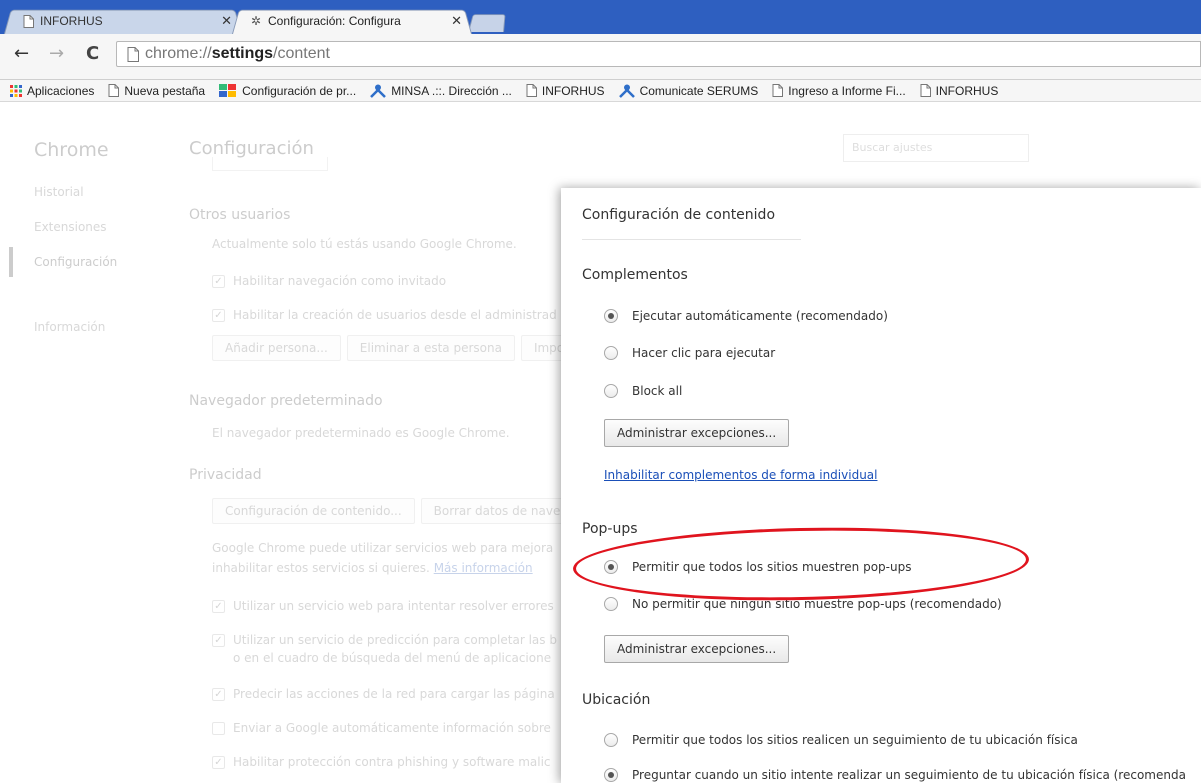  I want to click on google-icon, so click(228, 90).